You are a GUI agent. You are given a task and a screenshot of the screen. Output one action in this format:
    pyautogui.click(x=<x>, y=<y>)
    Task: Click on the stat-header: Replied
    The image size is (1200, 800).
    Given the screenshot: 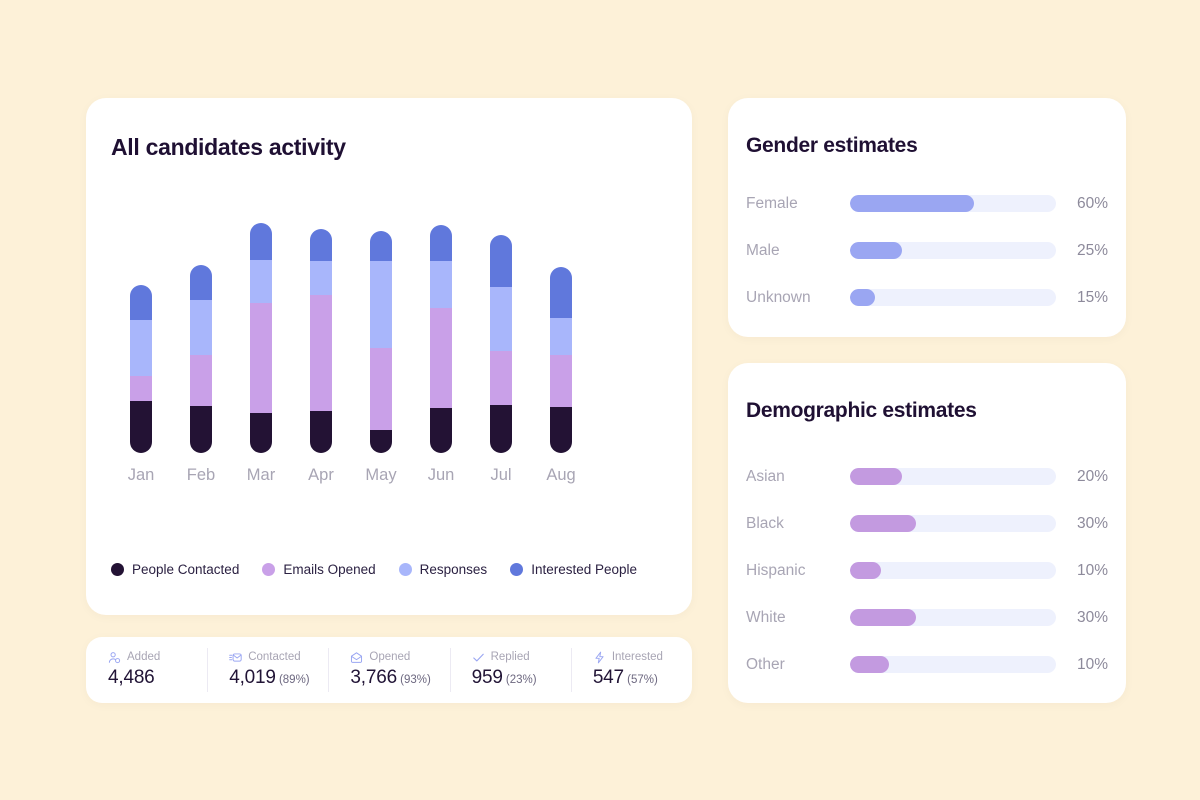 What is the action you would take?
    pyautogui.click(x=521, y=657)
    